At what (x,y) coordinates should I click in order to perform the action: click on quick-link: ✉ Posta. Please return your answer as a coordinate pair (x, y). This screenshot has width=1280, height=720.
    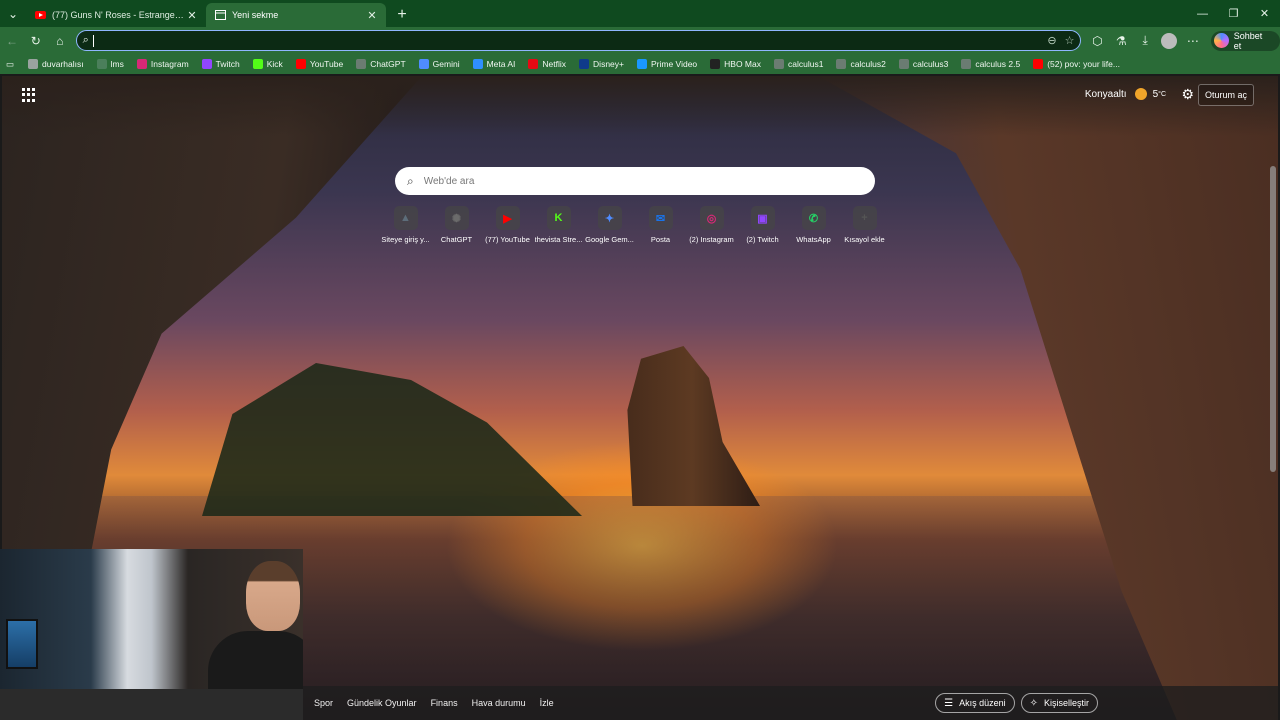
    Looking at the image, I should click on (660, 225).